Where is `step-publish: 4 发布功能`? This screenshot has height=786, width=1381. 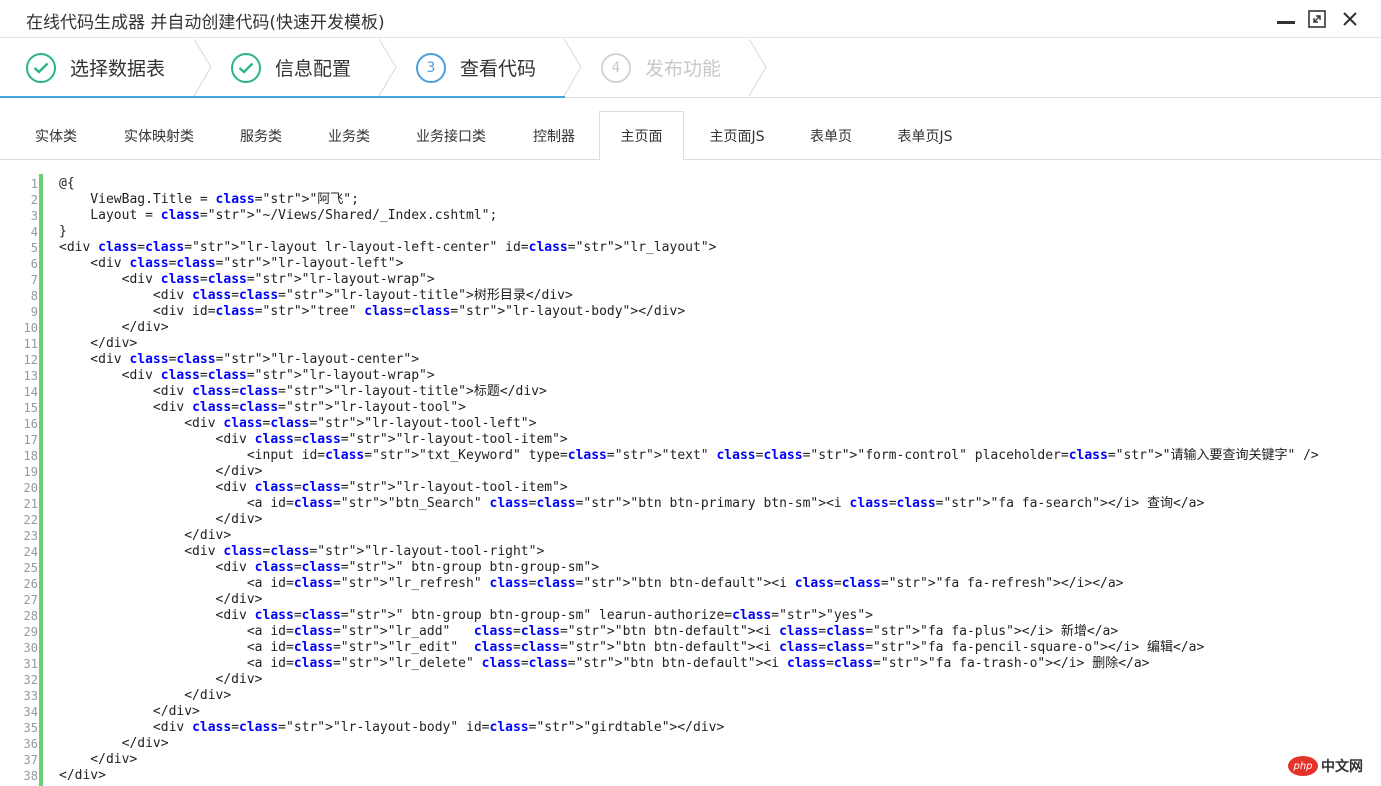 step-publish: 4 发布功能 is located at coordinates (661, 67).